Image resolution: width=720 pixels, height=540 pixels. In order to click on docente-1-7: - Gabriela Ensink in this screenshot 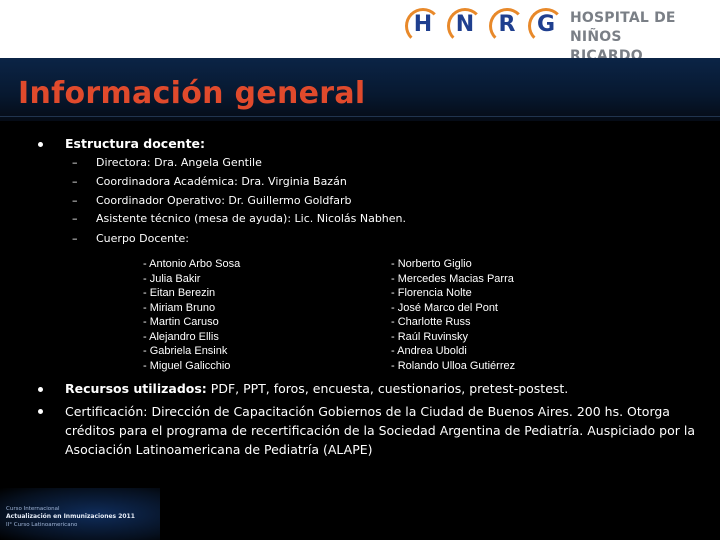, I will do `click(185, 351)`.